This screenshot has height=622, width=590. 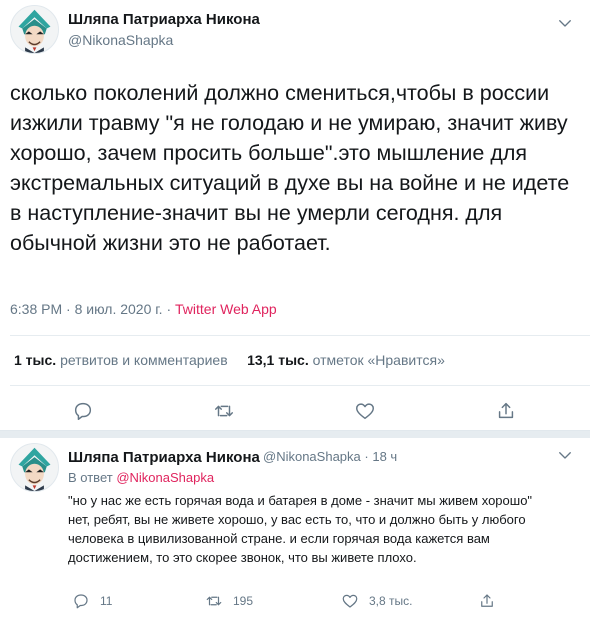 What do you see at coordinates (391, 601) in the screenshot?
I see `like-count: 3,8 тыс.` at bounding box center [391, 601].